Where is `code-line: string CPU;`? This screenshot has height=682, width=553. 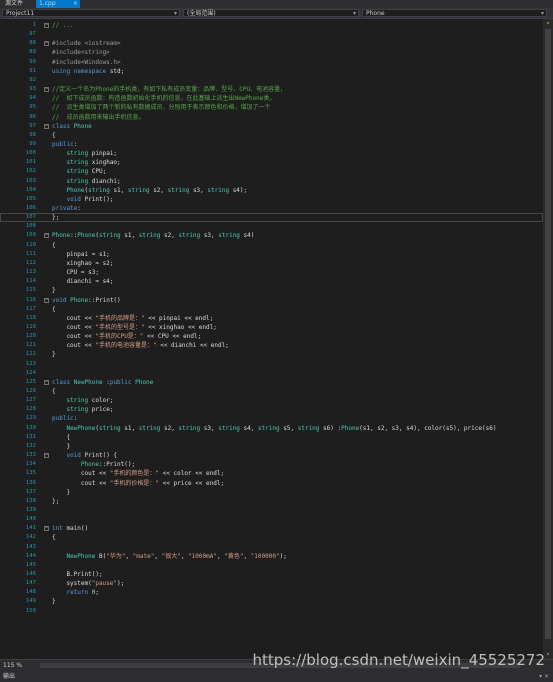 code-line: string CPU; is located at coordinates (86, 172).